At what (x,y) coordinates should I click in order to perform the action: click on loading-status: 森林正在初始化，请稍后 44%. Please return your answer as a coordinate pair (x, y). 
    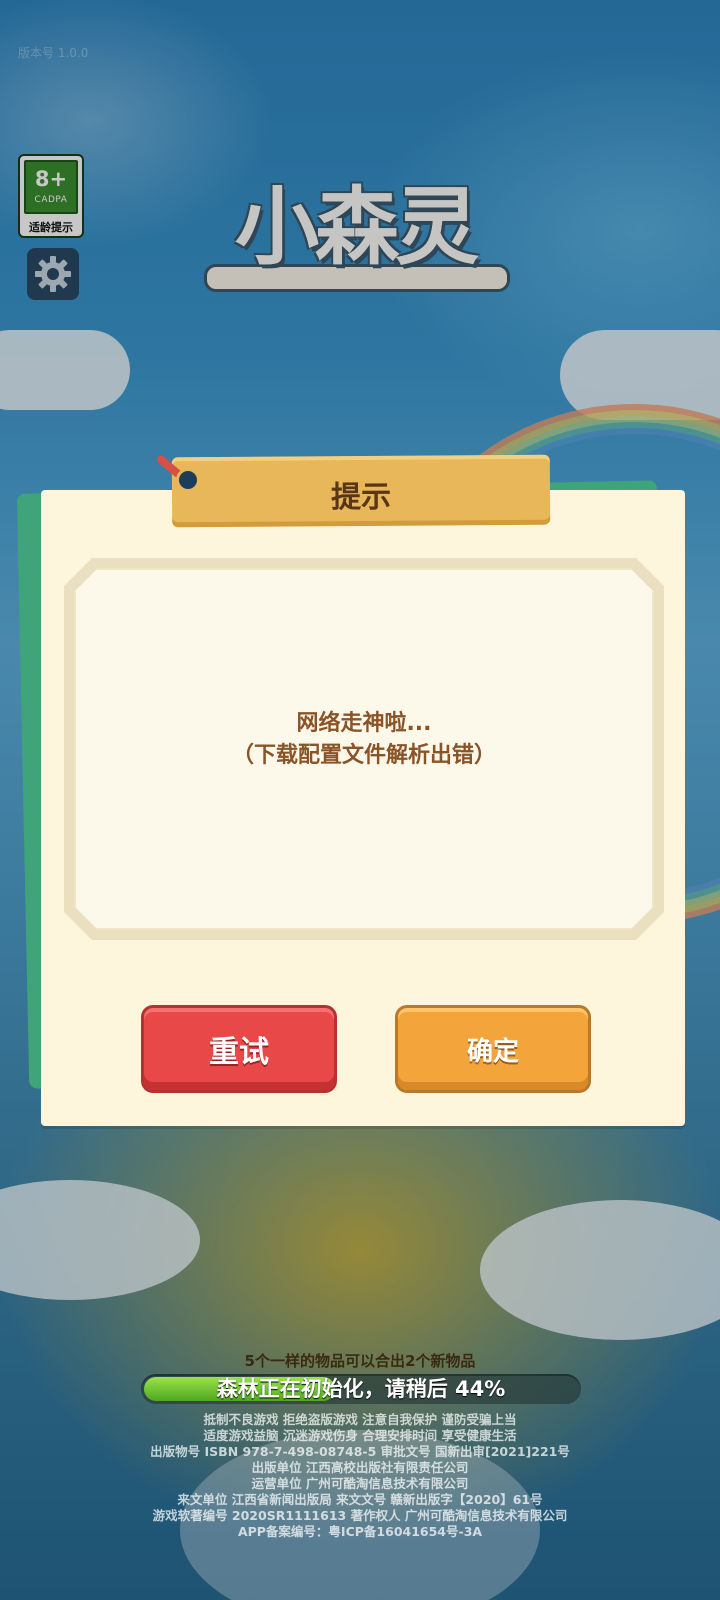
    Looking at the image, I should click on (361, 1389).